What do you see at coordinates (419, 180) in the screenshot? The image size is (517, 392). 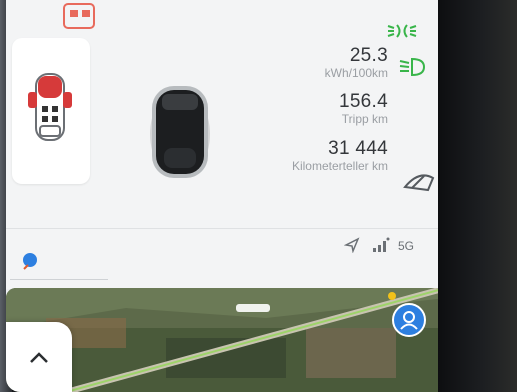 I see `wiper-icon` at bounding box center [419, 180].